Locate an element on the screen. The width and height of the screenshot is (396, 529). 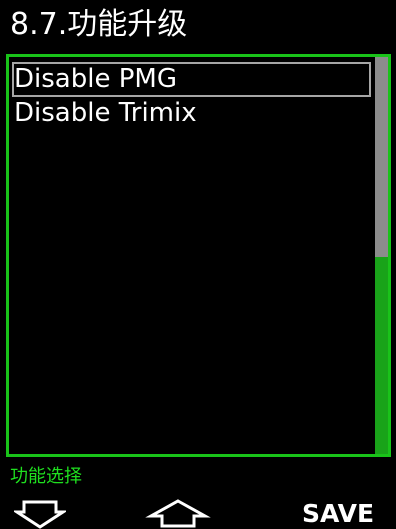
menu-item-disable-trimix: Disable Trimix is located at coordinates (191, 114).